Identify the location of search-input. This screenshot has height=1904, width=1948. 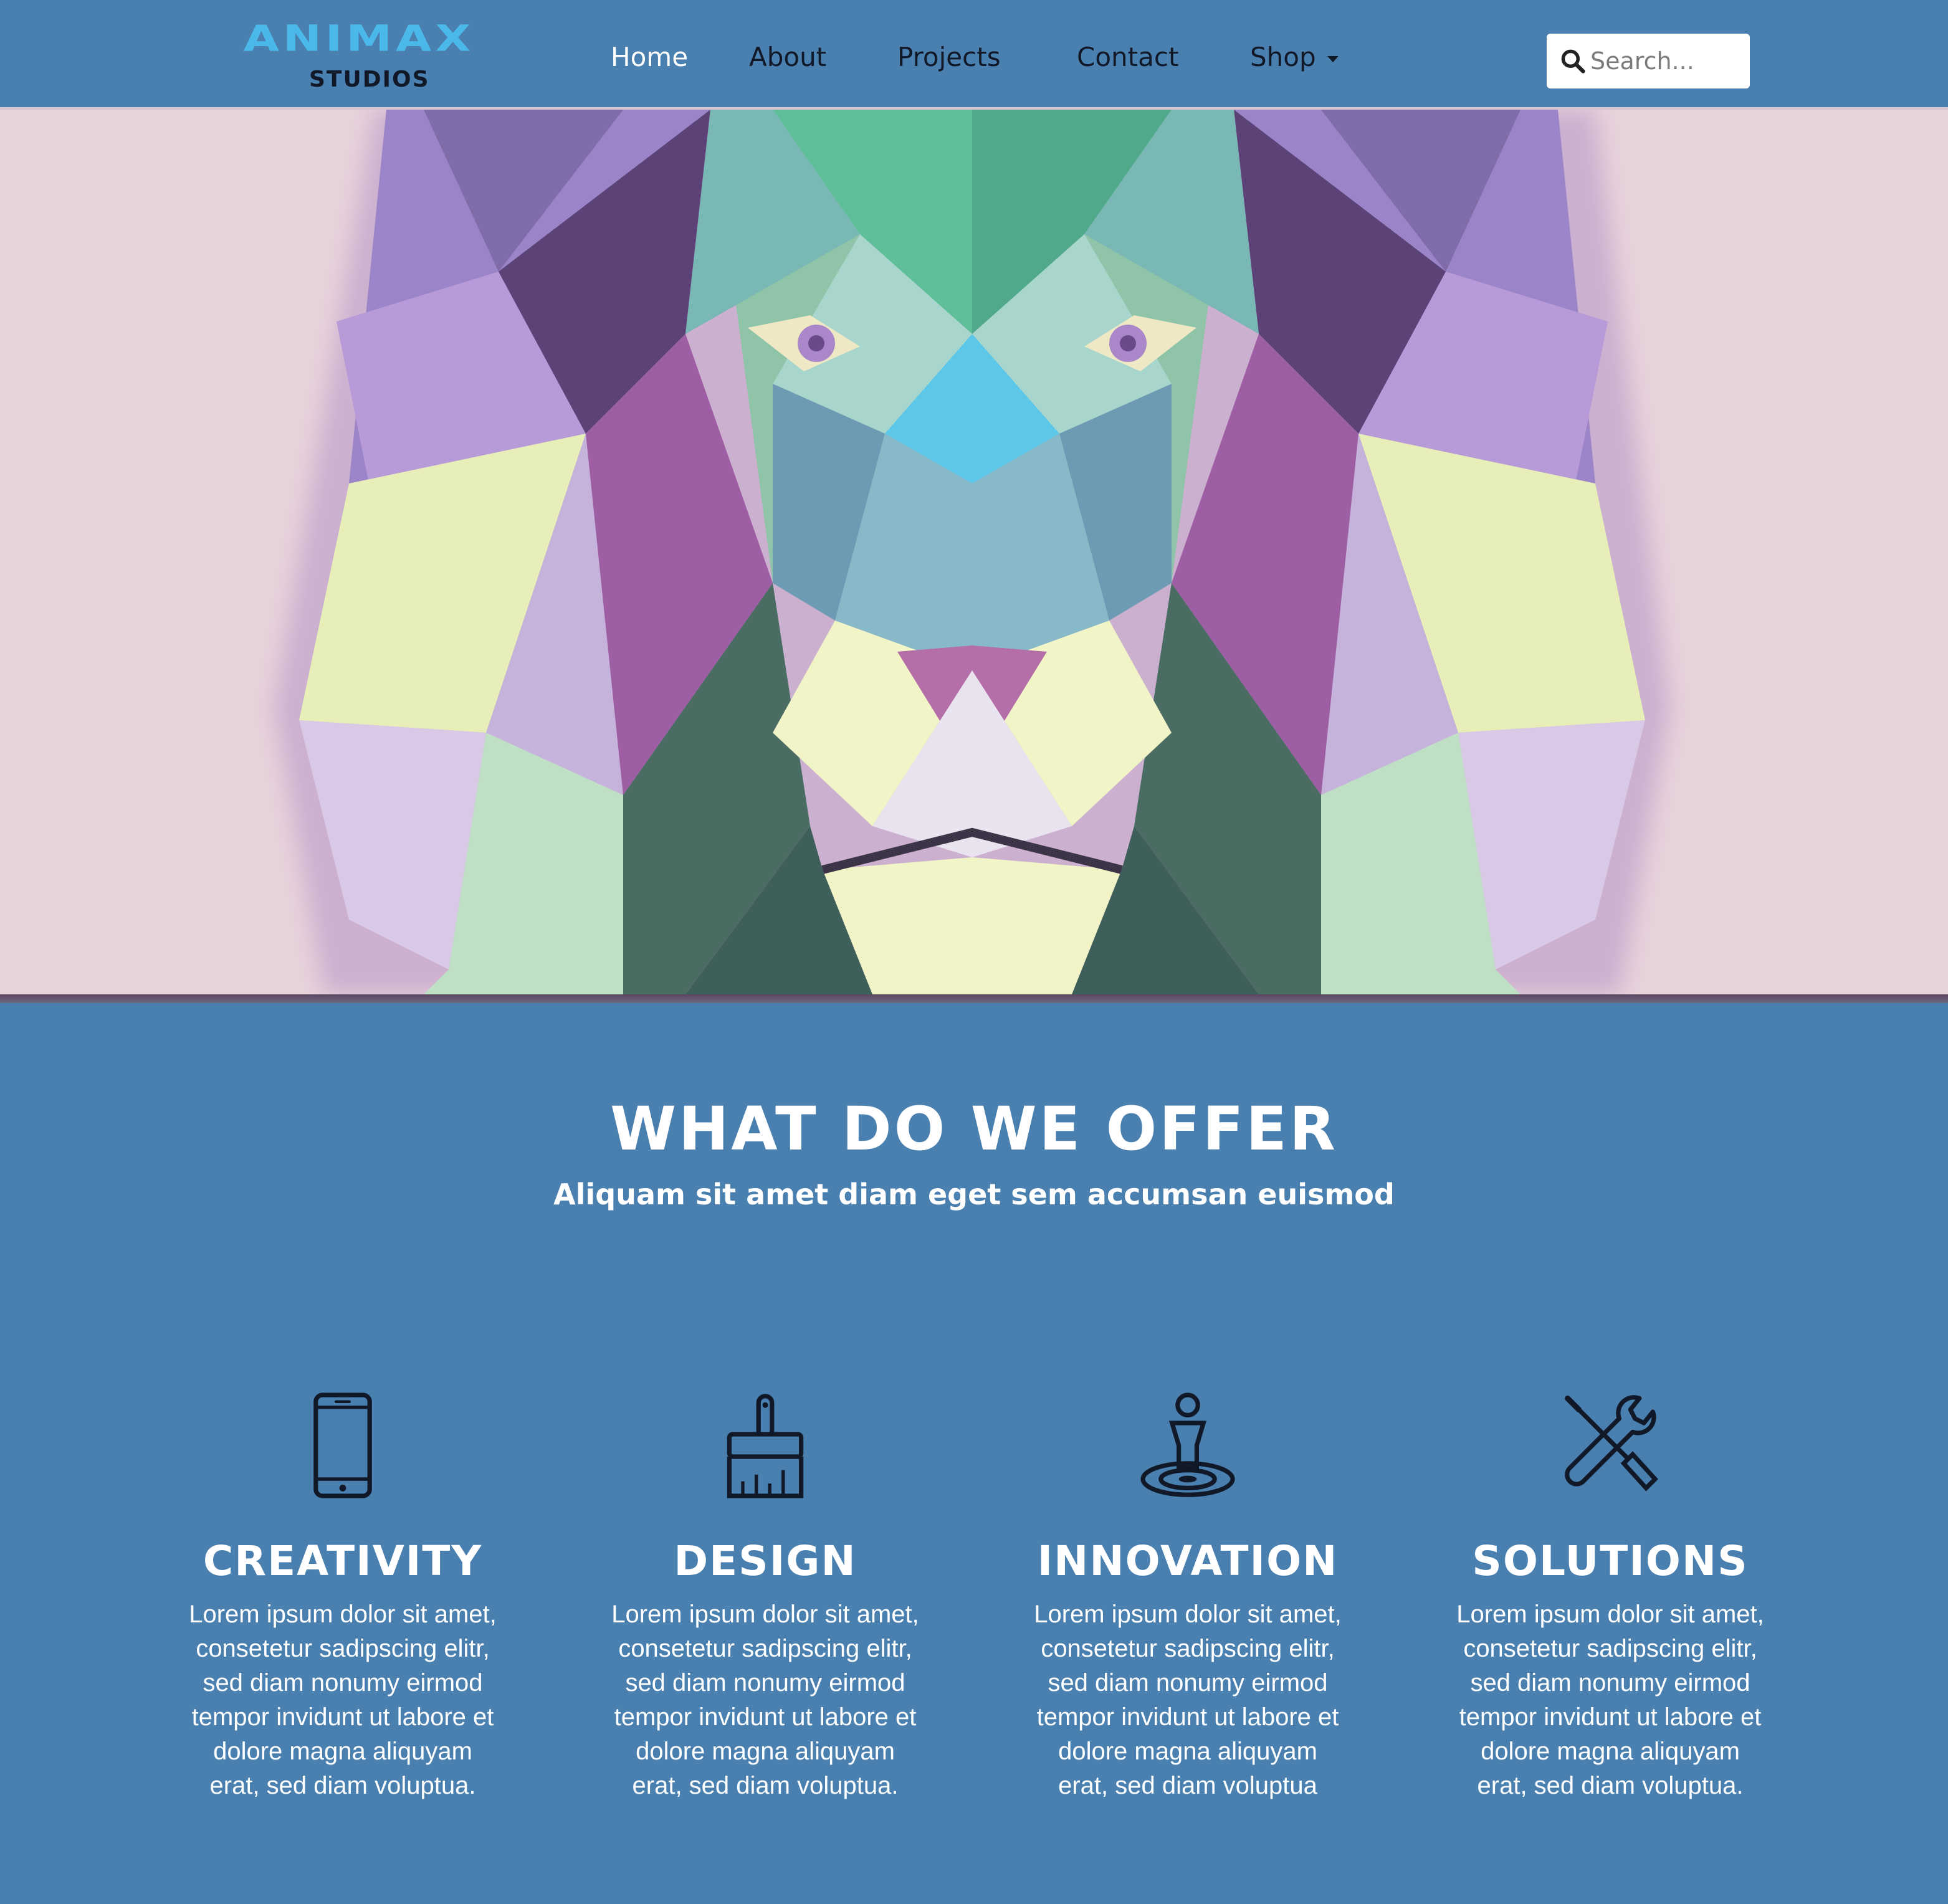
(1665, 61).